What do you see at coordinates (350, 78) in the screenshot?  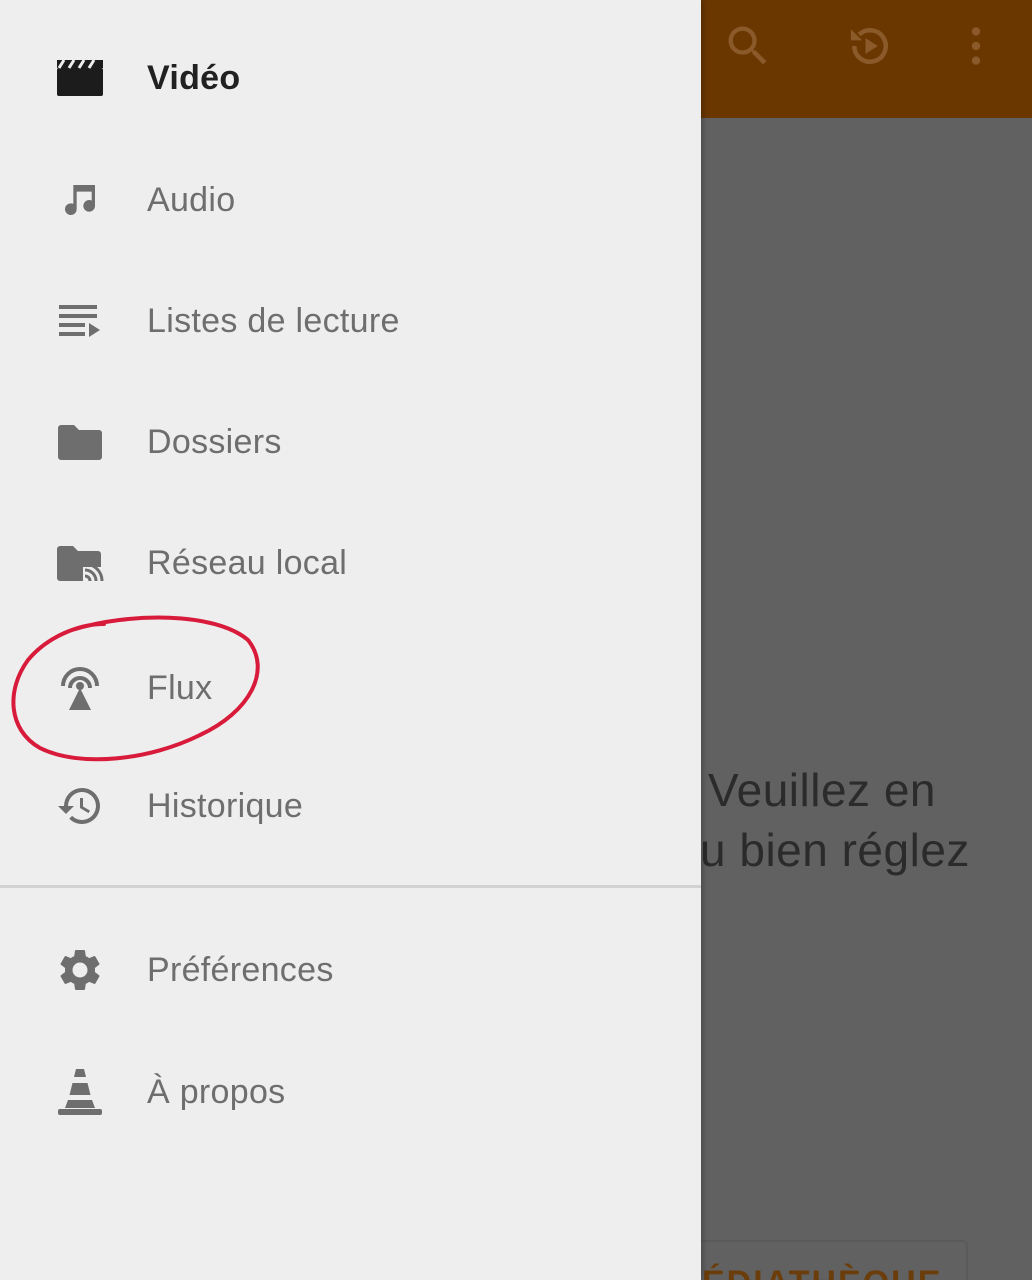 I see `nav-item-video: Vidéo` at bounding box center [350, 78].